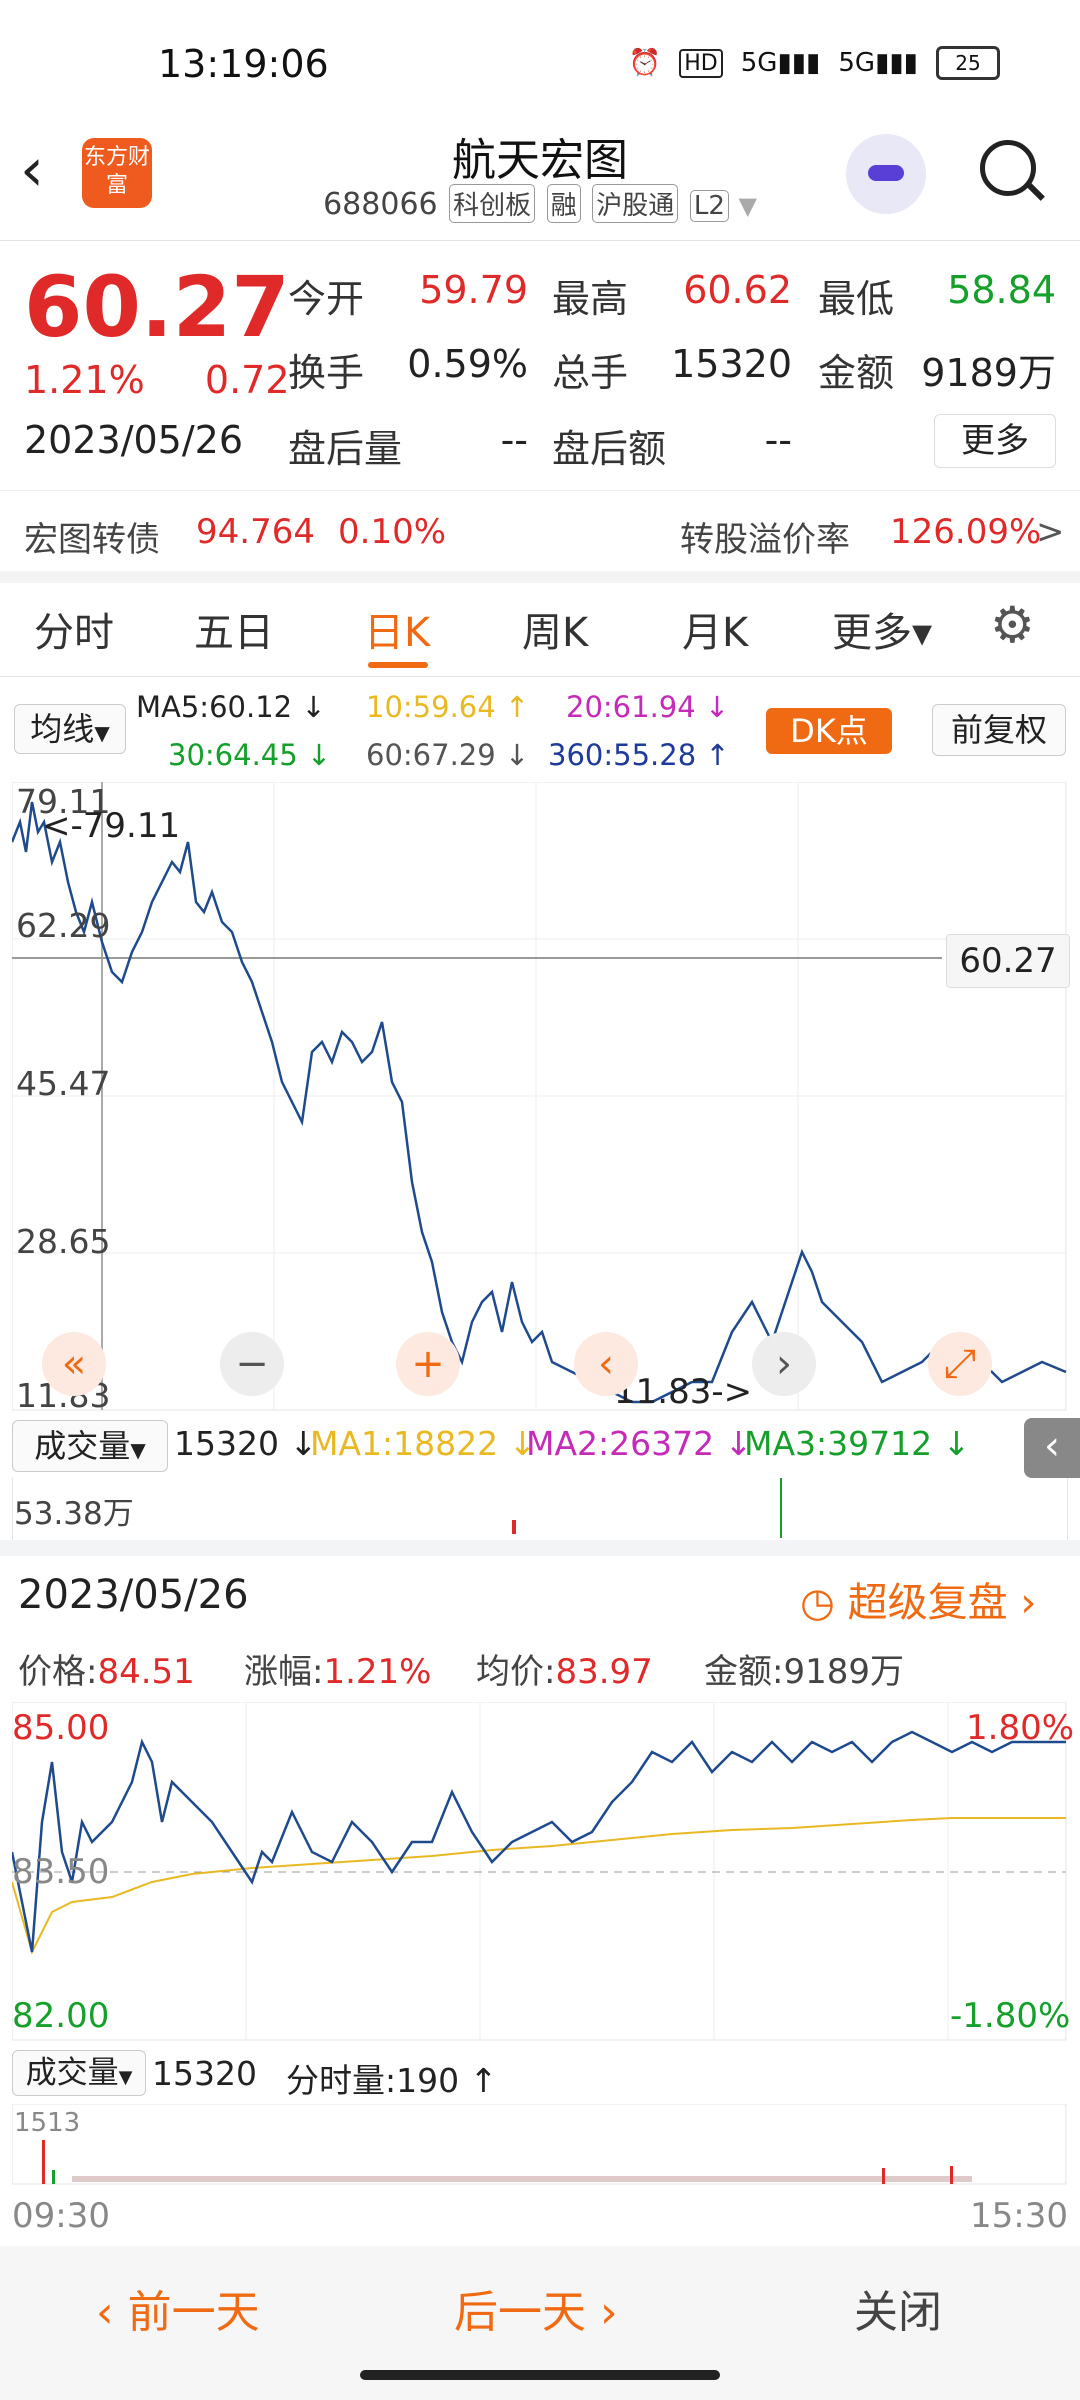 The height and width of the screenshot is (2400, 1080). I want to click on volume-bars-band, so click(522, 2179).